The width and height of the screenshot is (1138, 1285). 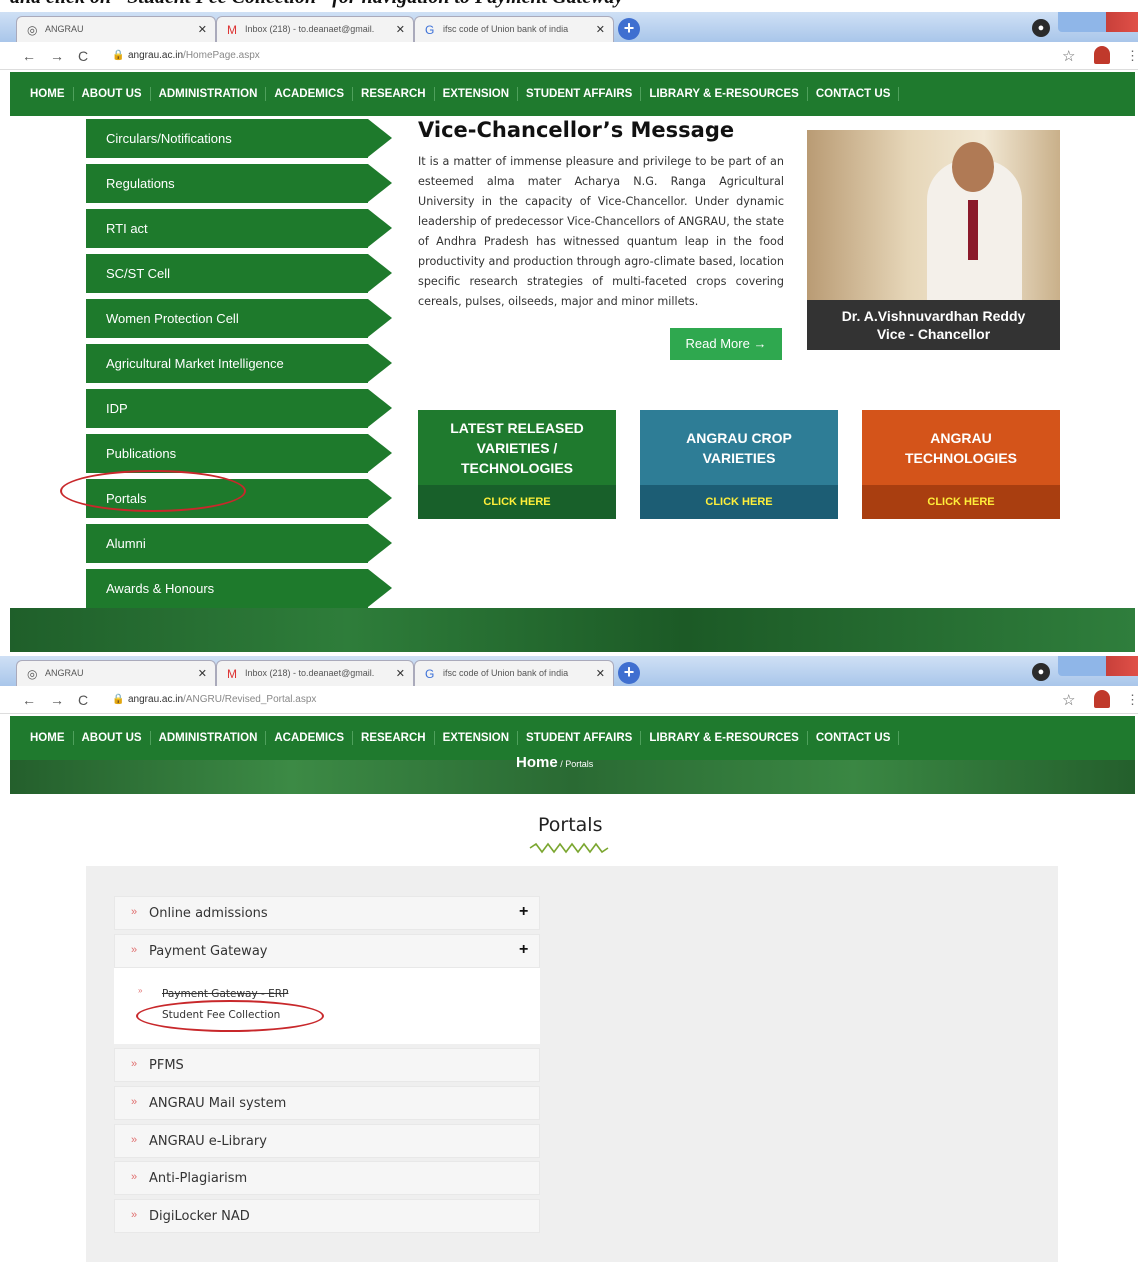 I want to click on menu-item-awards: Awards & Honours, so click(x=240, y=588).